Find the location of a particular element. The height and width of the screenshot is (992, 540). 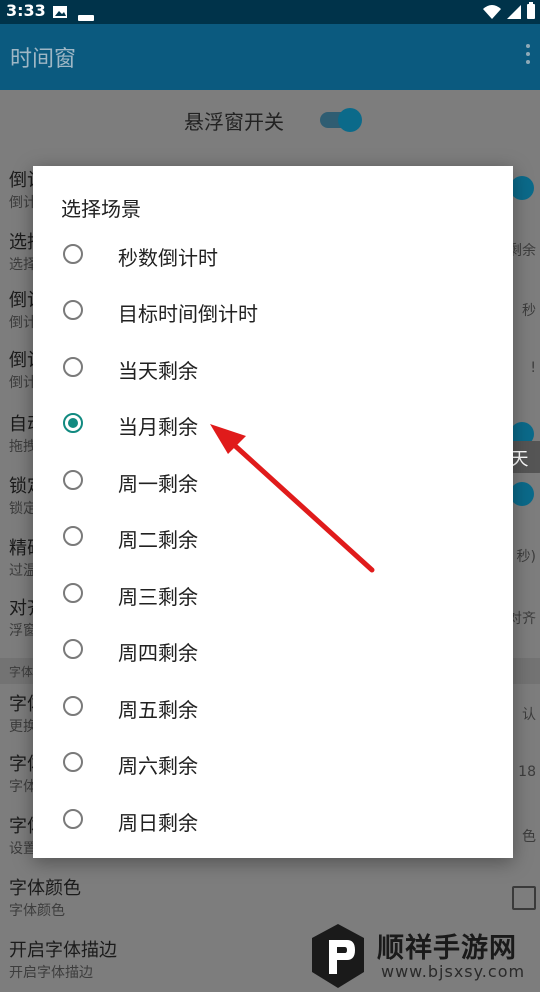

settings-value: 认 is located at coordinates (529, 715).